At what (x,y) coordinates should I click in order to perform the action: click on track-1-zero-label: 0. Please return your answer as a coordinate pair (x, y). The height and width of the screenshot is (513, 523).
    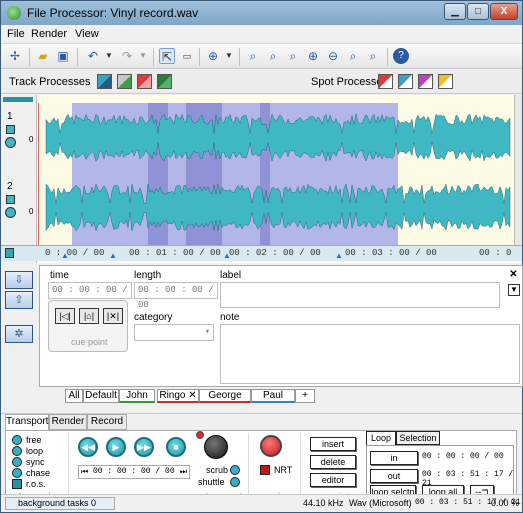
    Looking at the image, I should click on (31, 139).